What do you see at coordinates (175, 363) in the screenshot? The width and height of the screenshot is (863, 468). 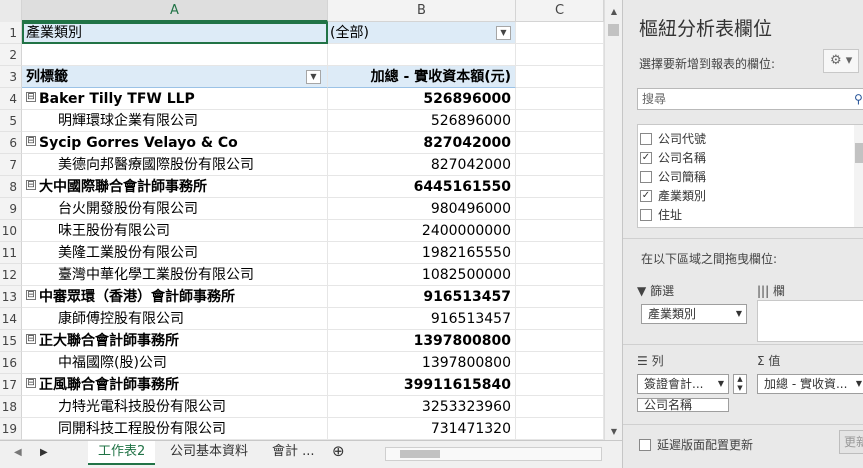 I see `cell-a: 中福國際(股)公司` at bounding box center [175, 363].